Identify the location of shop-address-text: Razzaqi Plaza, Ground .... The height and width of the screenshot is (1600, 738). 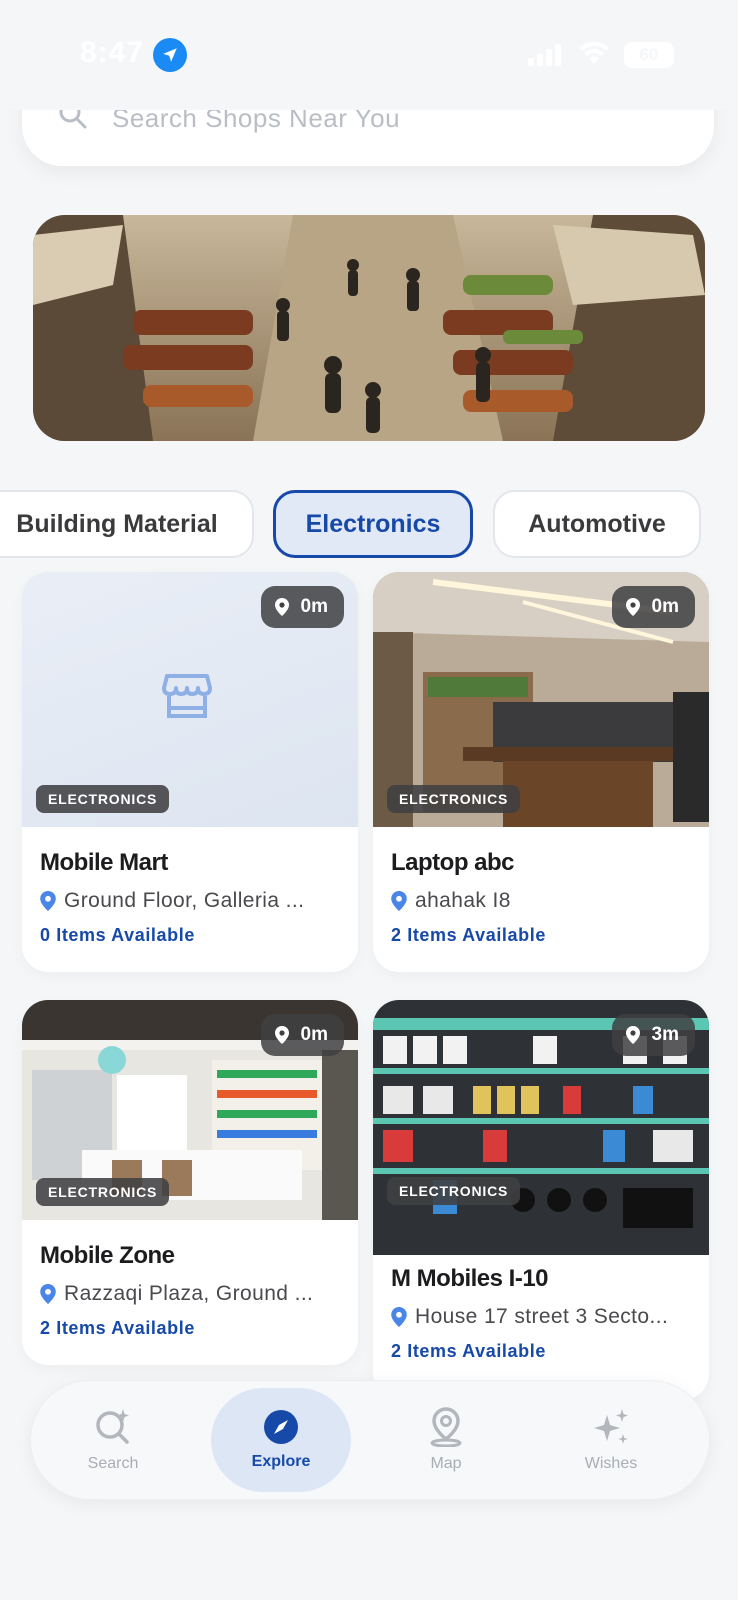
(189, 1293).